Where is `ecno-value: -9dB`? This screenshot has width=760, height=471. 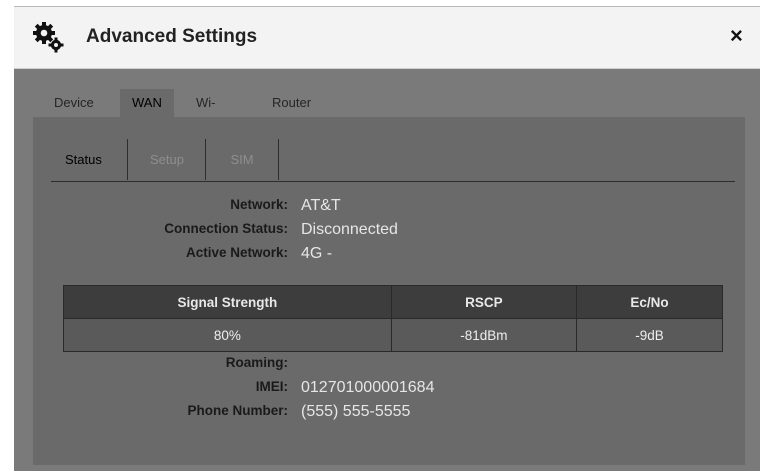 ecno-value: -9dB is located at coordinates (649, 335).